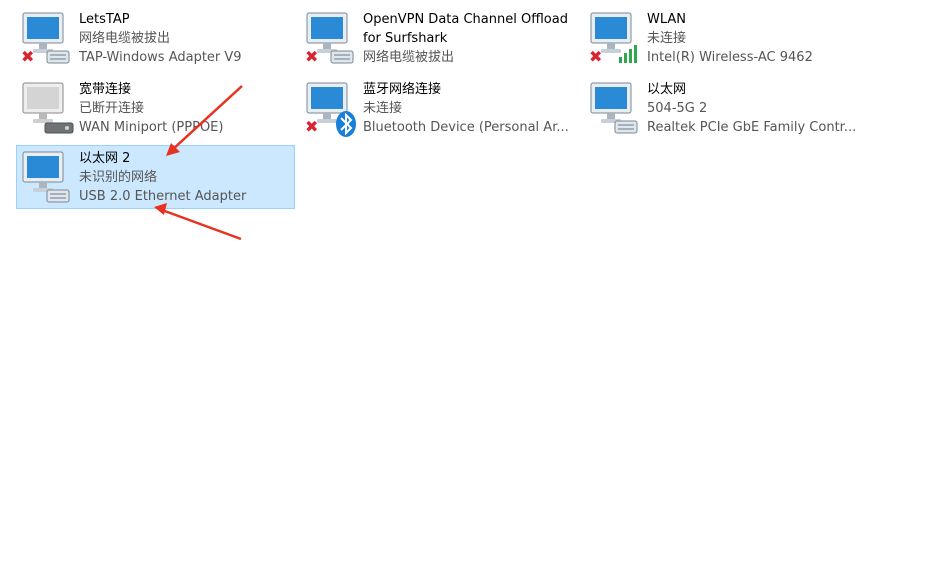  Describe the element at coordinates (198, 163) in the screenshot. I see `annotation-arrows` at that location.